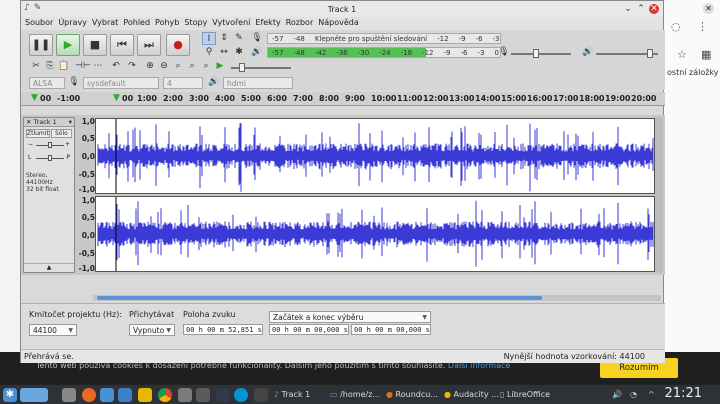  What do you see at coordinates (257, 38) in the screenshot?
I see `microphone-icon: 🎙` at bounding box center [257, 38].